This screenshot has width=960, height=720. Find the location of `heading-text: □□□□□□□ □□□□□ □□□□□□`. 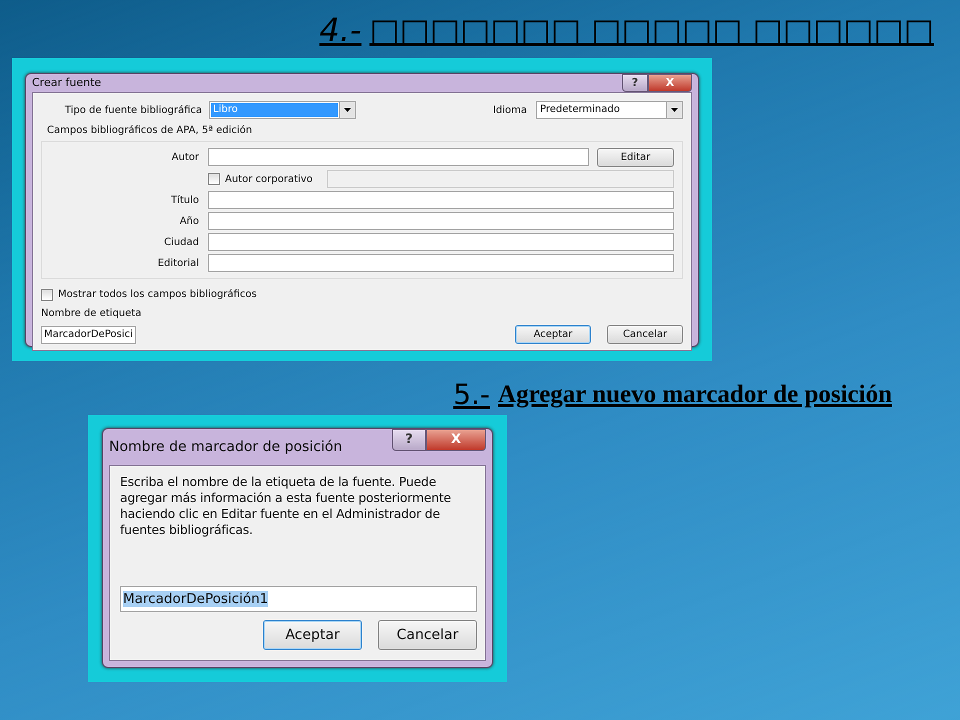

heading-text: □□□□□□□ □□□□□ □□□□□□ is located at coordinates (651, 30).